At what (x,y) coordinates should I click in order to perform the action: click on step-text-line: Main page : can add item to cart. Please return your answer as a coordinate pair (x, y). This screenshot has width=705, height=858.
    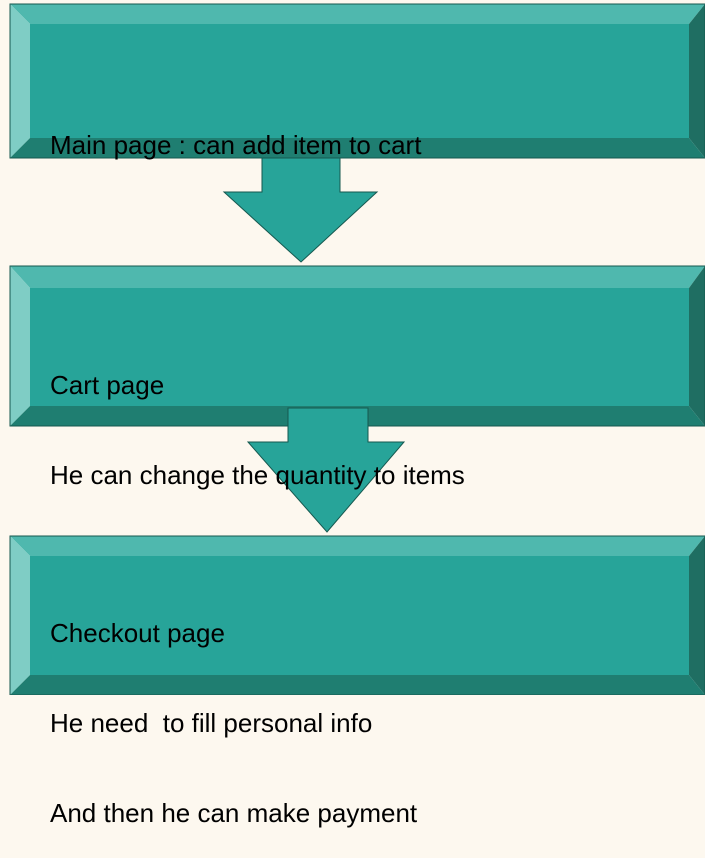
    Looking at the image, I should click on (236, 145).